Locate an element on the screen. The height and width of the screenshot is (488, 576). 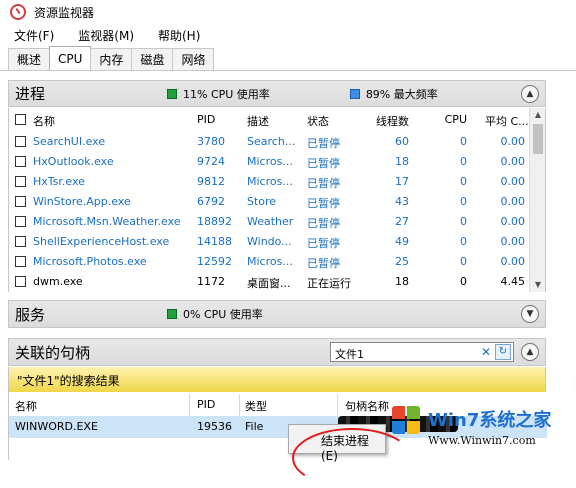
table-row: dwm.exe 1172 桌面窗... 正在运行 18 0 4.45 is located at coordinates (270, 282).